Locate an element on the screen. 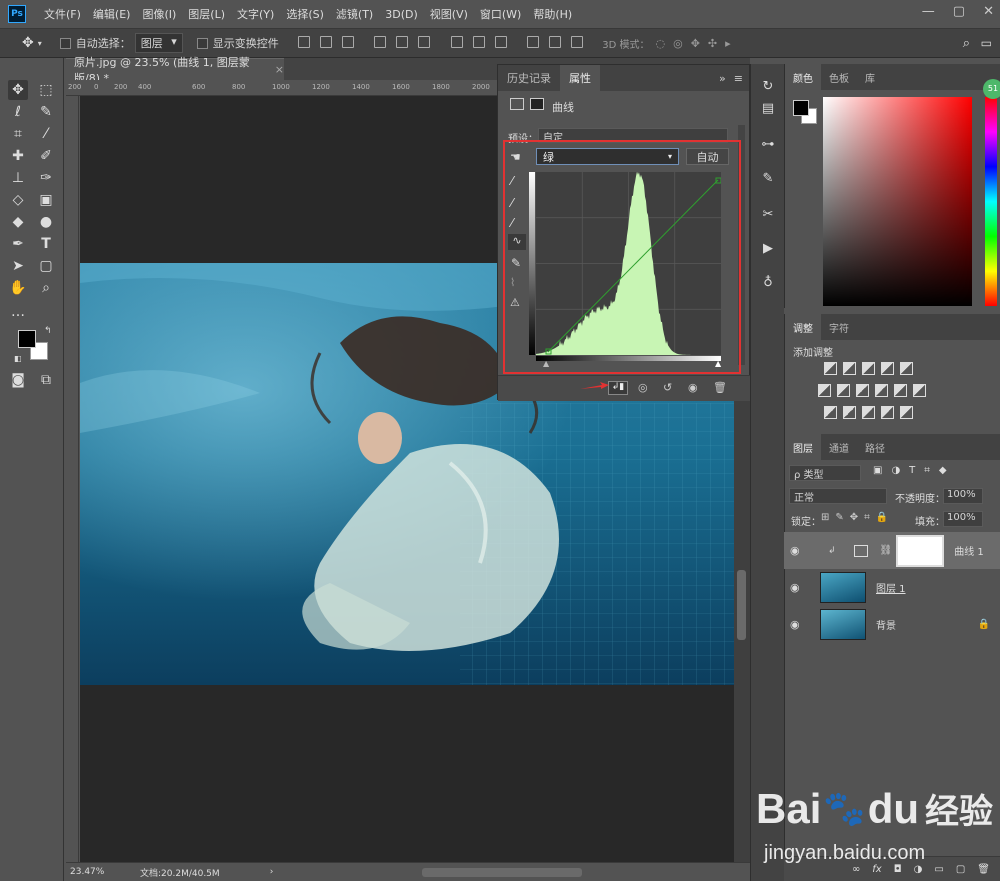 The image size is (1000, 881). vibrance-icon is located at coordinates (906, 368).